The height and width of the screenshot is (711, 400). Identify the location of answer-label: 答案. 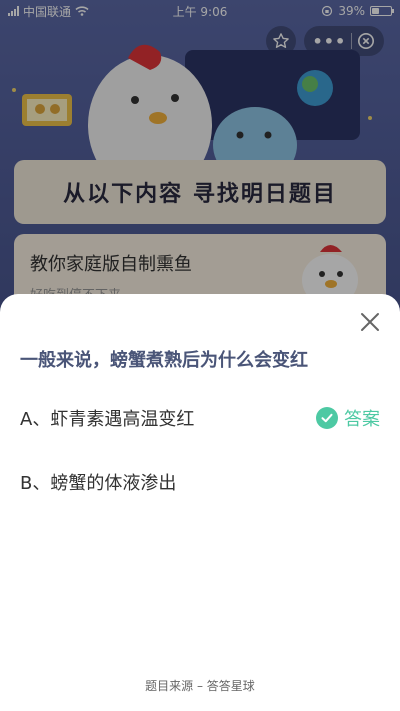
(362, 419).